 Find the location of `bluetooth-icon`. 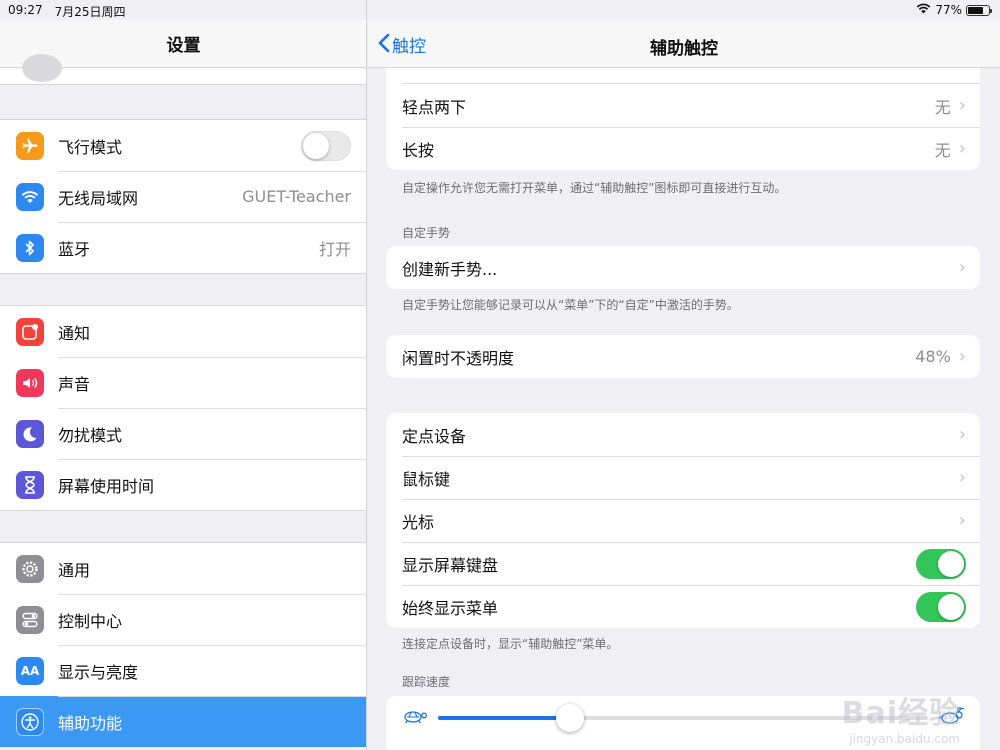

bluetooth-icon is located at coordinates (30, 247).